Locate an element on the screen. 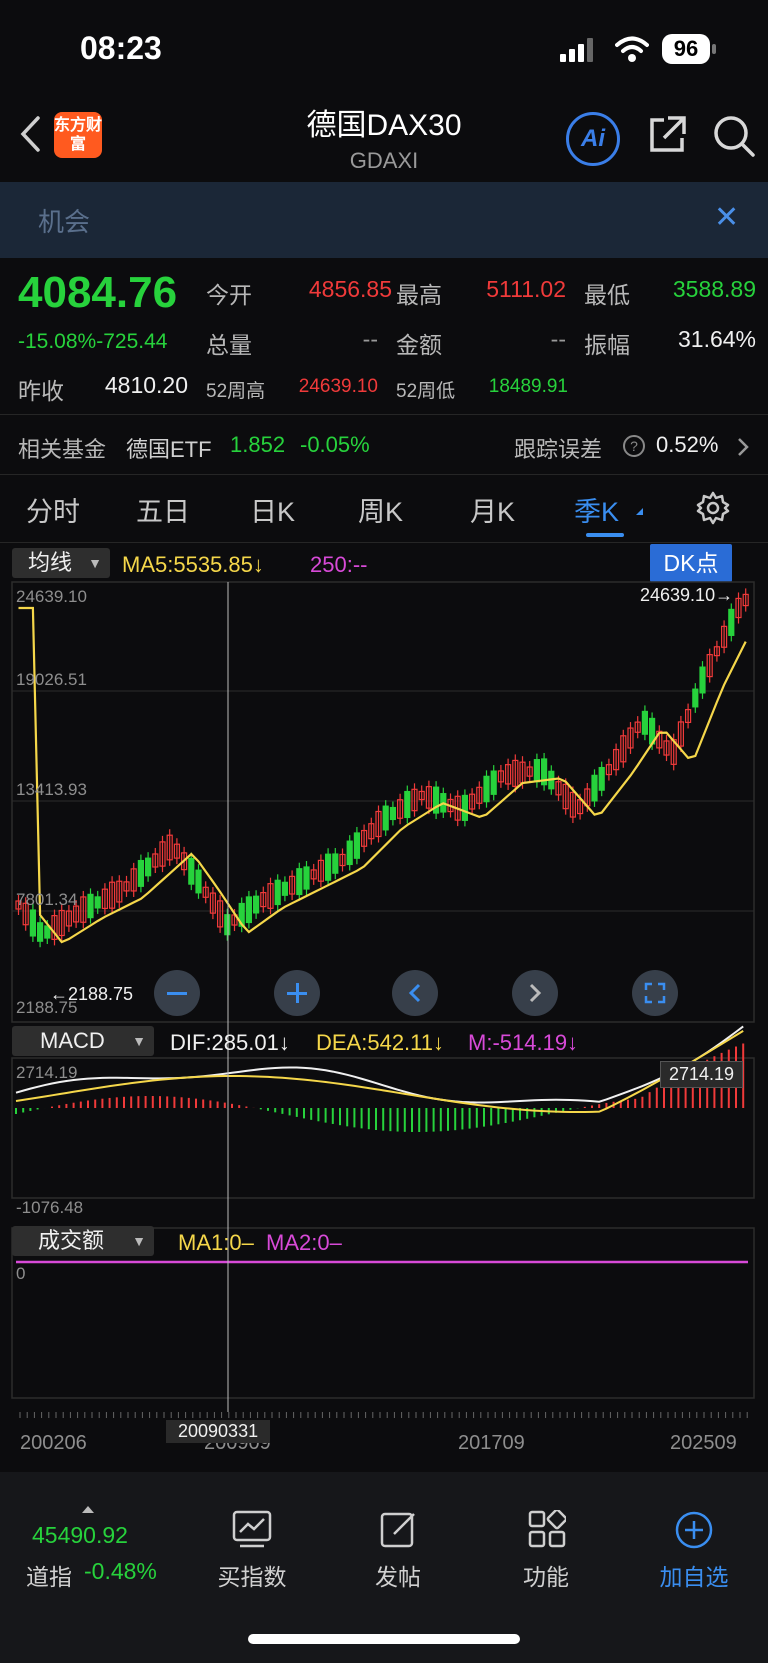 The height and width of the screenshot is (1663, 768). chevron-left-icon is located at coordinates (414, 993).